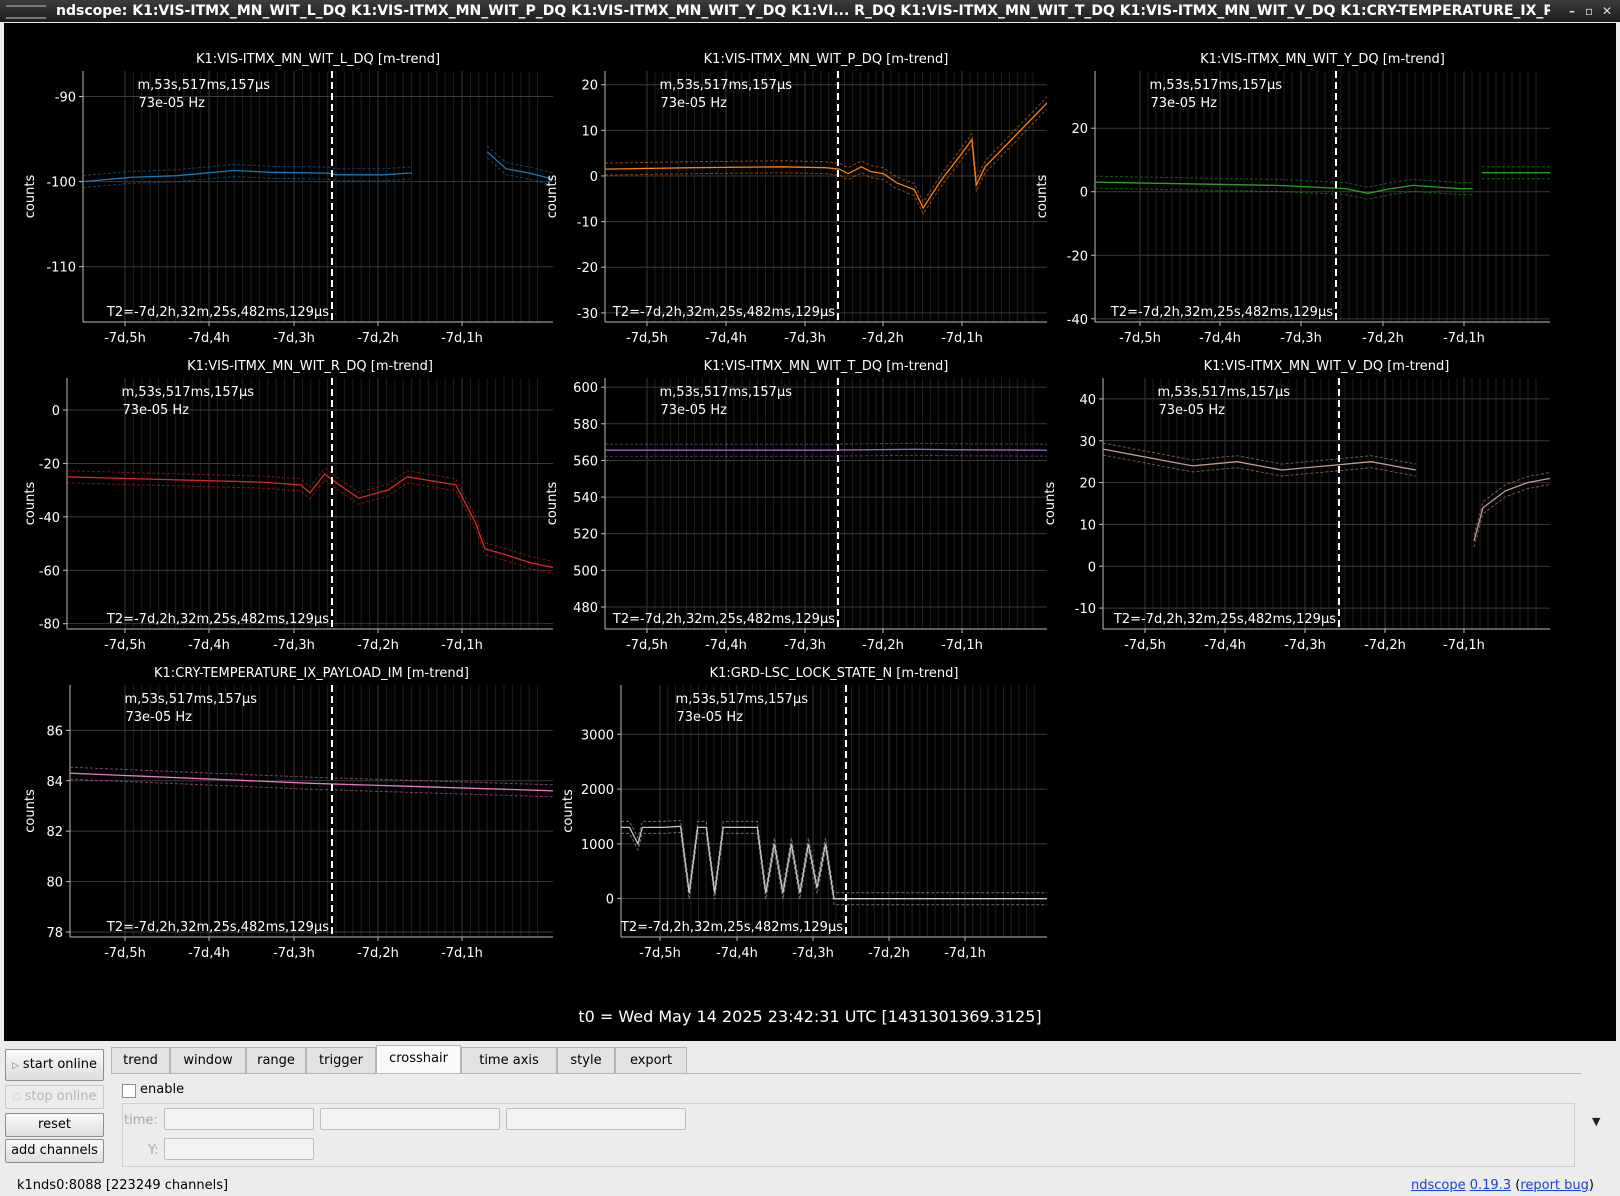 The height and width of the screenshot is (1196, 1620). Describe the element at coordinates (310, 527) in the screenshot. I see `series-min-line` at that location.